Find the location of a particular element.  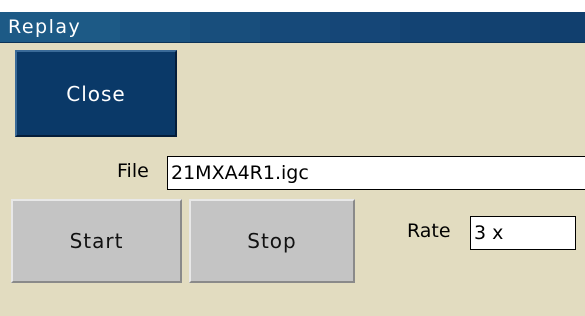

dialog-title: Replay is located at coordinates (45, 27).